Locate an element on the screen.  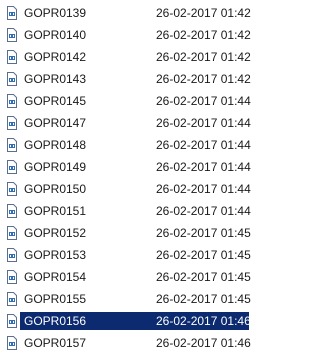
file-row: GOPR0150 26-02-2017 01:44 is located at coordinates (125, 189).